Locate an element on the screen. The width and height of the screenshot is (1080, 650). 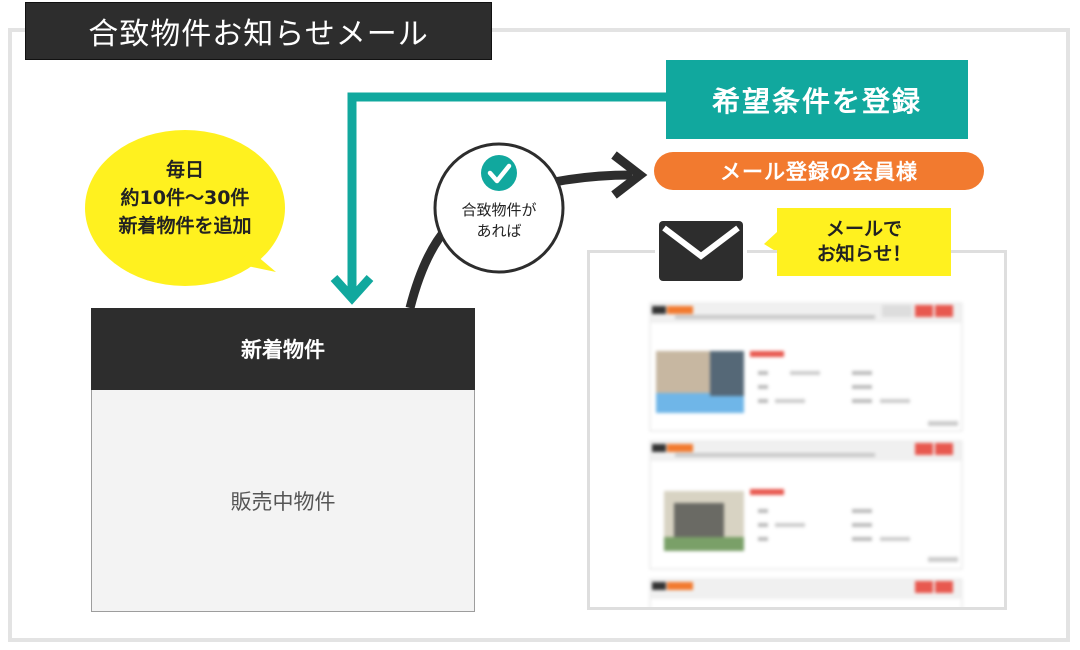
bubble-text: 毎日 約10件〜30件 新着物件を追加 is located at coordinates (185, 198).